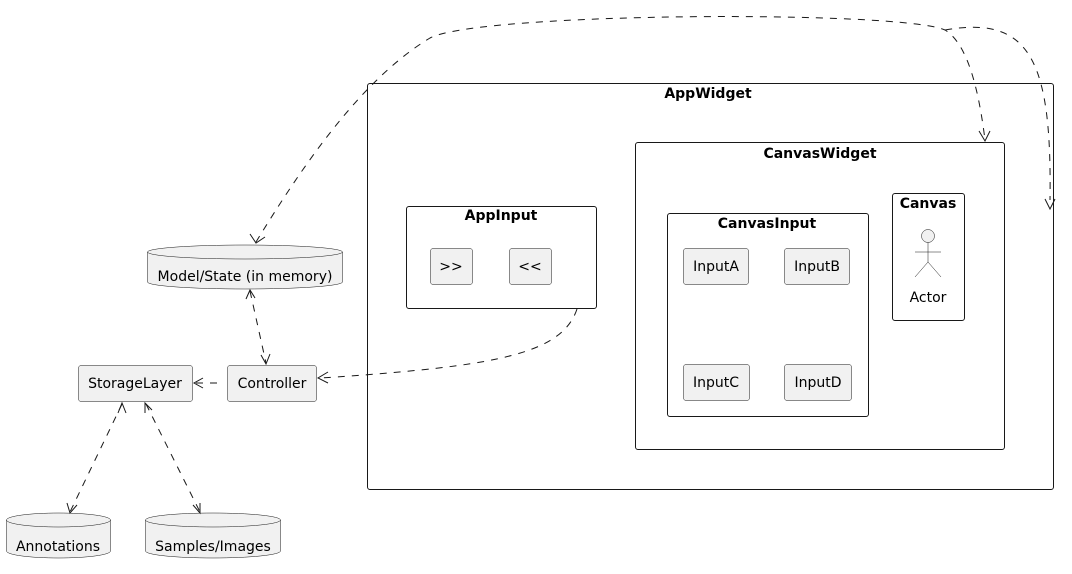  I want to click on package-title: AppInput, so click(501, 216).